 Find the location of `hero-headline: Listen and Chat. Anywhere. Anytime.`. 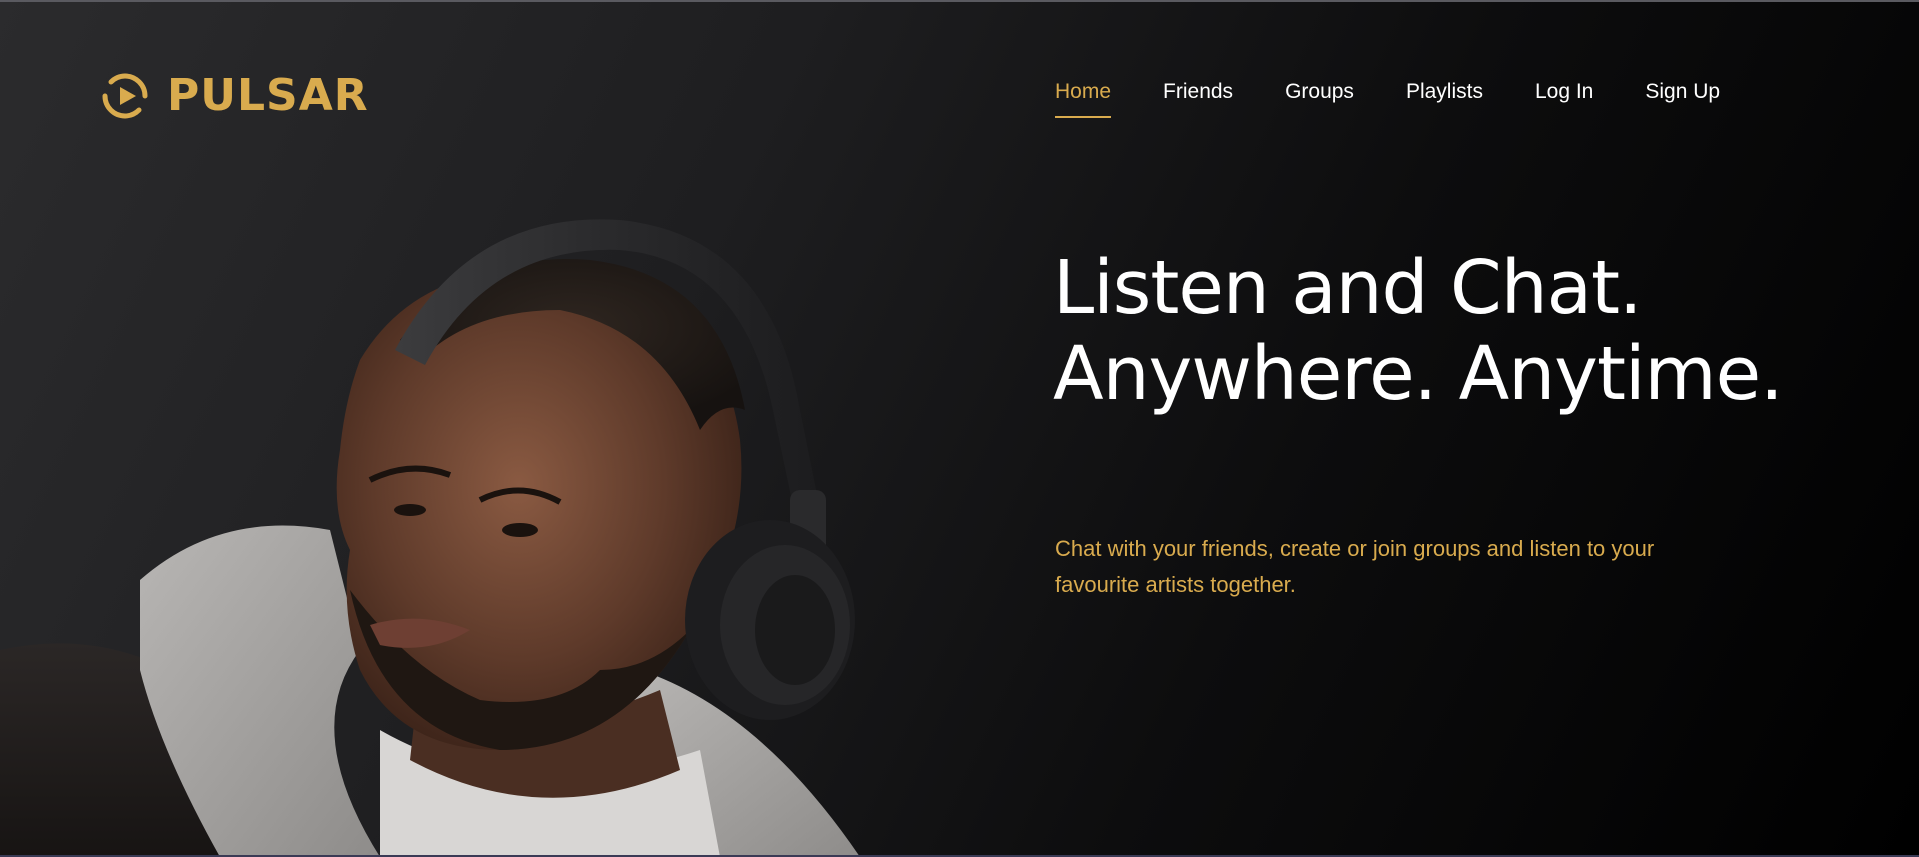

hero-headline: Listen and Chat. Anywhere. Anytime. is located at coordinates (1418, 331).